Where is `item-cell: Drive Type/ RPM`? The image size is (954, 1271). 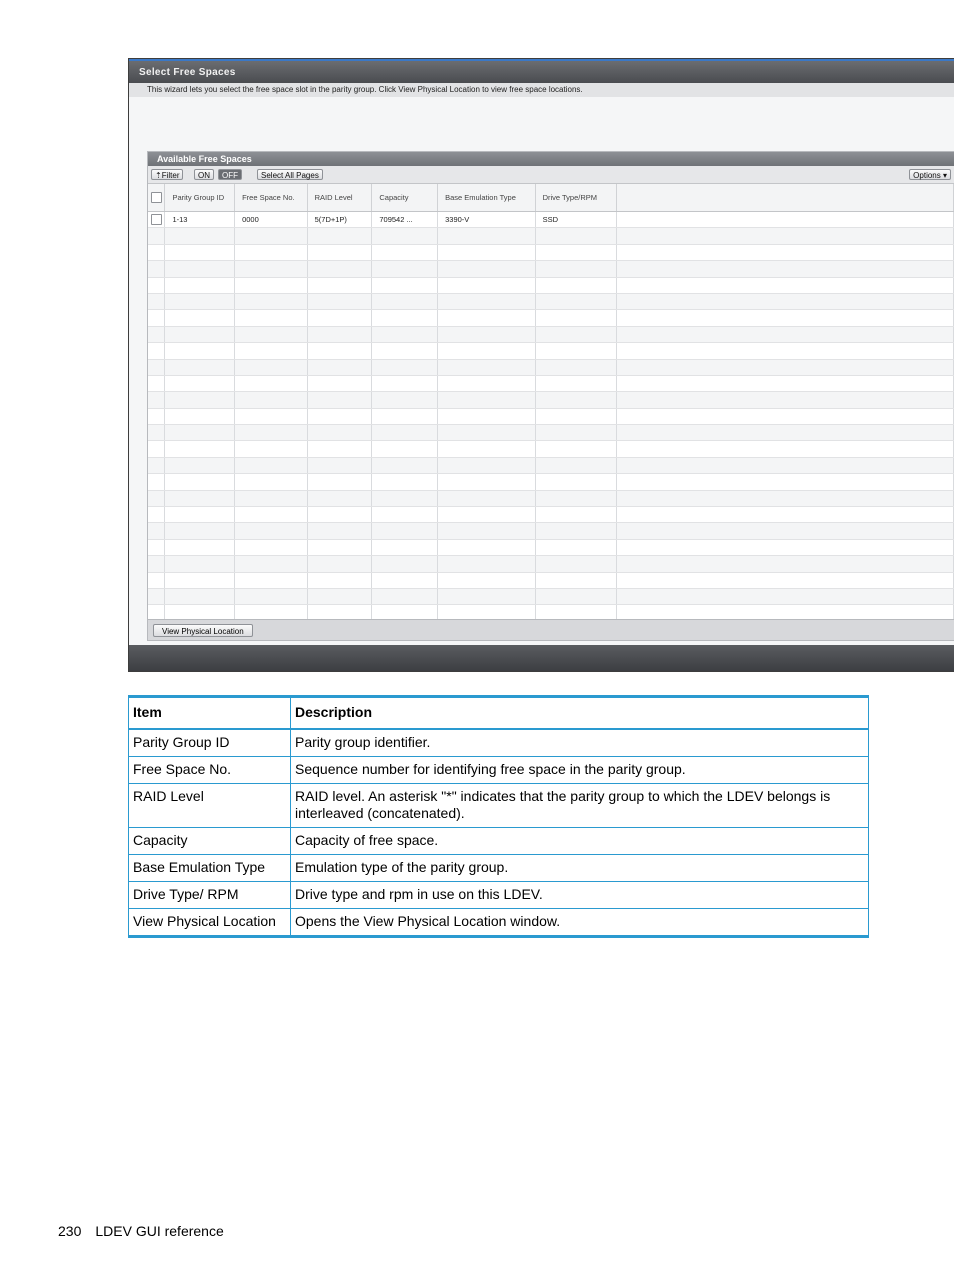
item-cell: Drive Type/ RPM is located at coordinates (209, 895).